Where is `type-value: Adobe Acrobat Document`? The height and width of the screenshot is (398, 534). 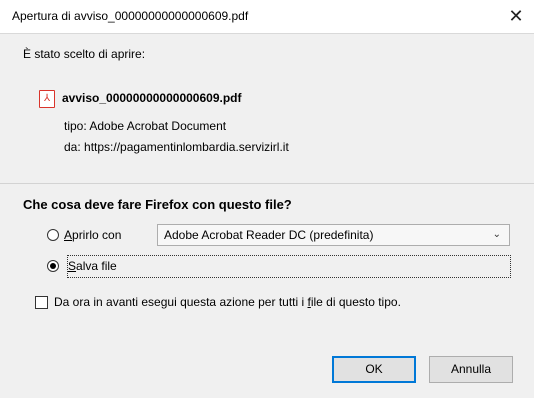
type-value: Adobe Acrobat Document is located at coordinates (158, 126).